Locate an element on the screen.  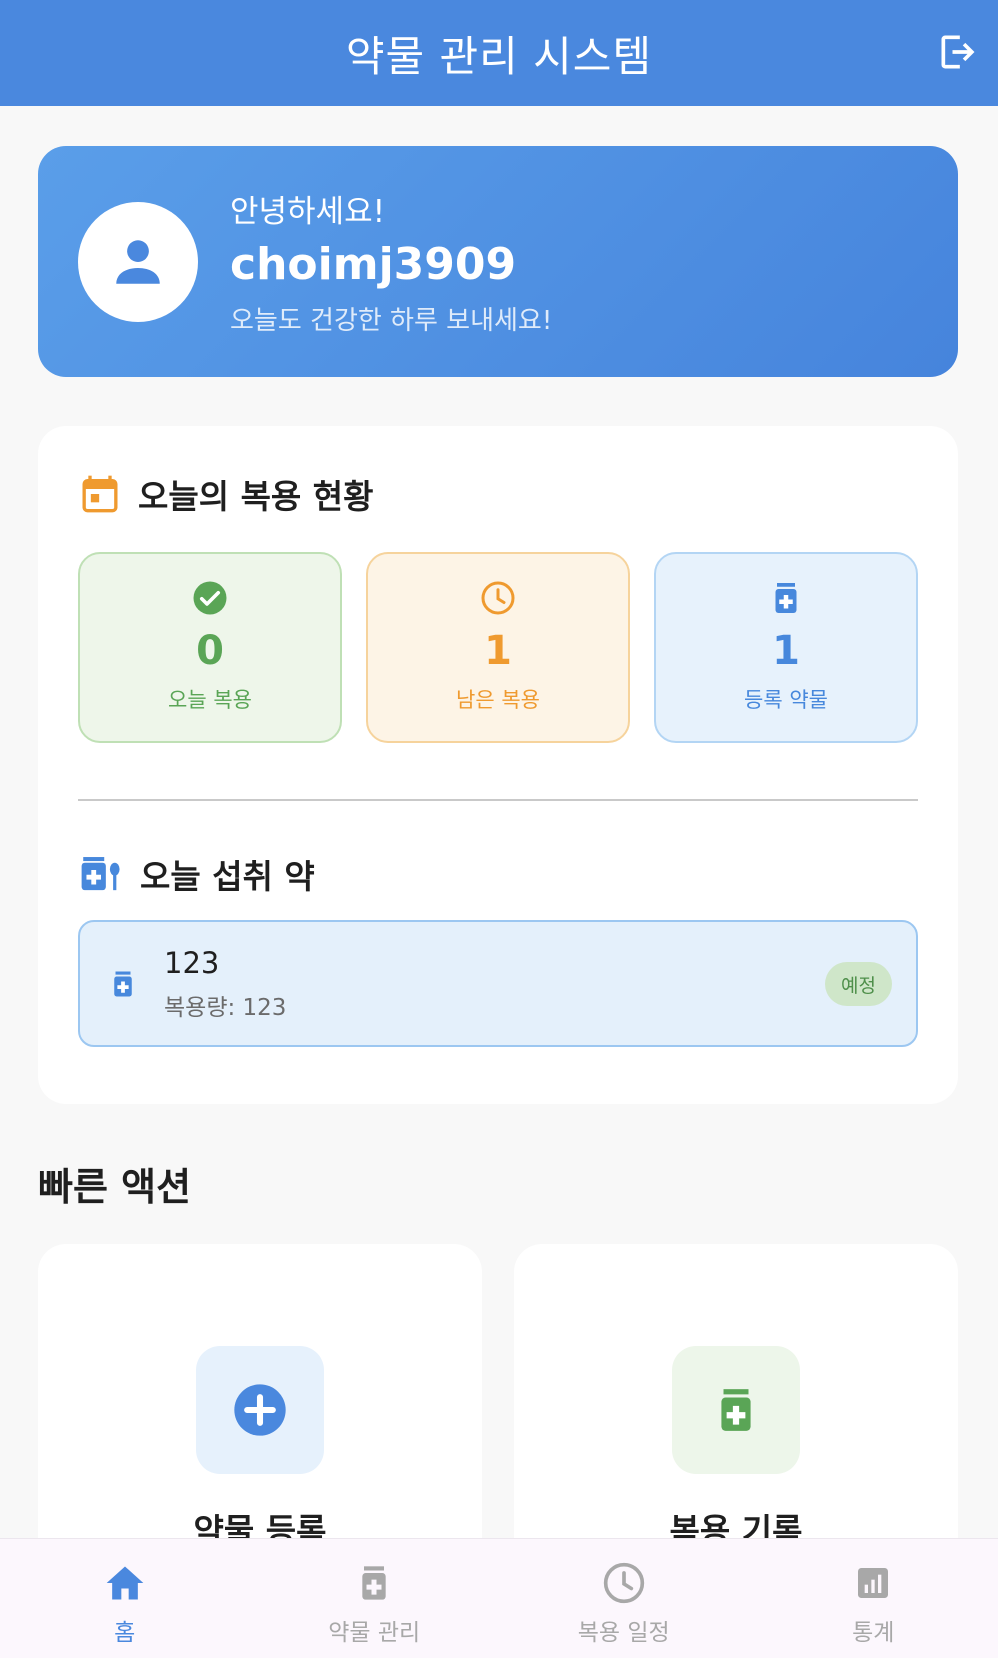
chart-icon is located at coordinates (873, 1583).